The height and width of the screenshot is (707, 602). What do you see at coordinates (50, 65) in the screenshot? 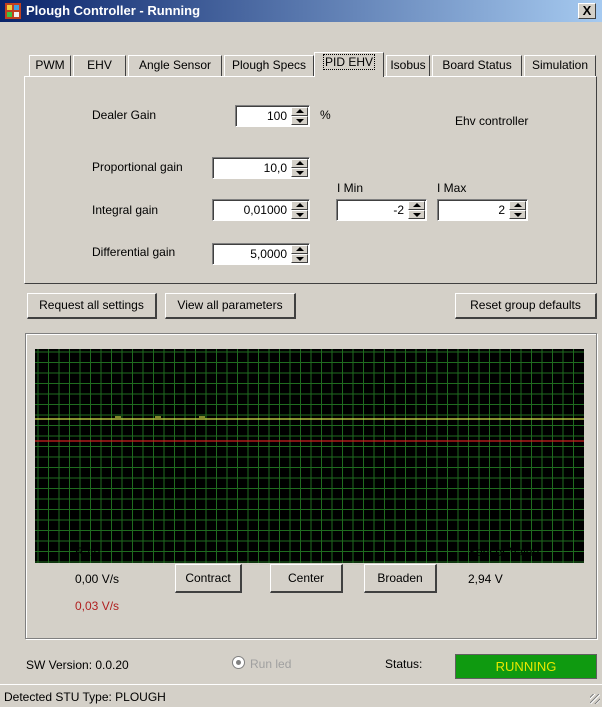
I see `tab-pwm: PWM` at bounding box center [50, 65].